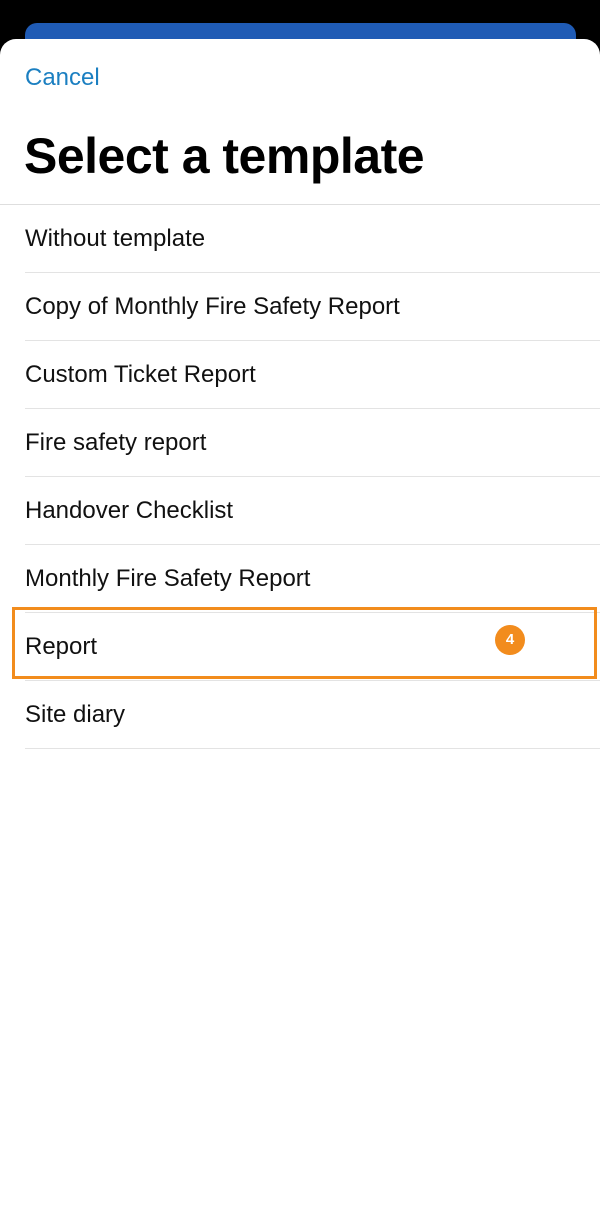 Image resolution: width=600 pixels, height=1226 pixels. Describe the element at coordinates (312, 239) in the screenshot. I see `template-item-without-template: Without template` at that location.